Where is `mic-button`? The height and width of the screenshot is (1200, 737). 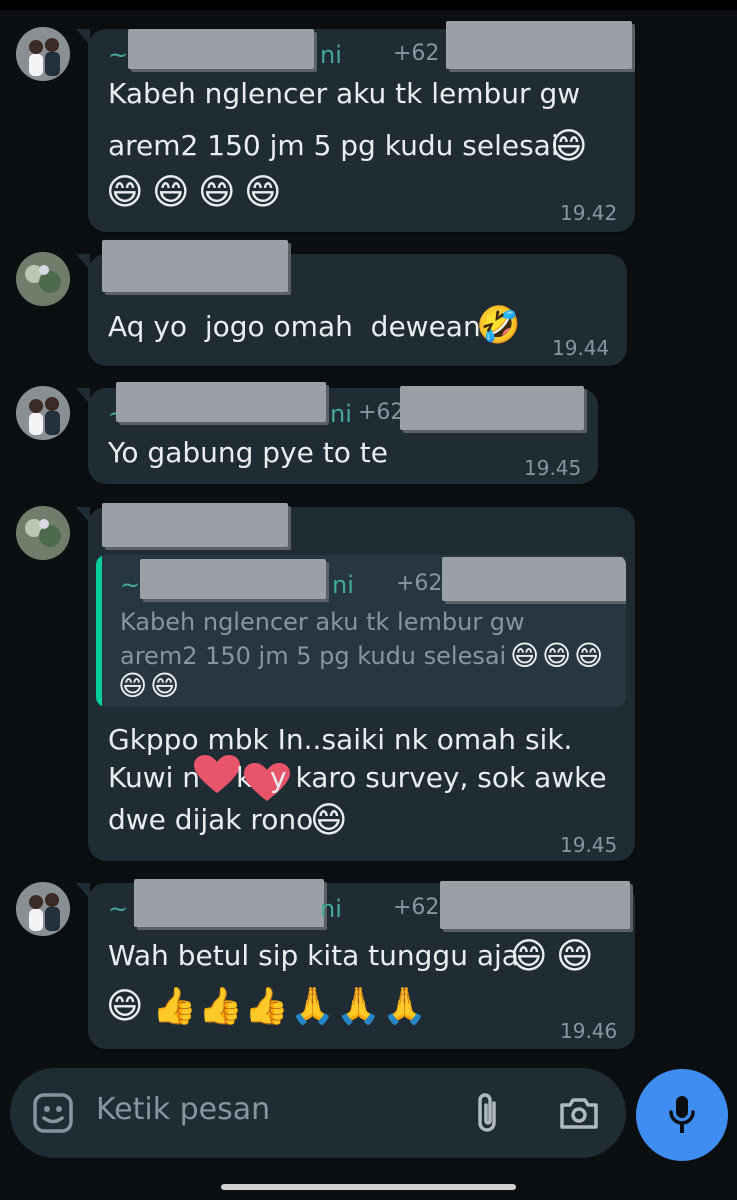
mic-button is located at coordinates (682, 1115).